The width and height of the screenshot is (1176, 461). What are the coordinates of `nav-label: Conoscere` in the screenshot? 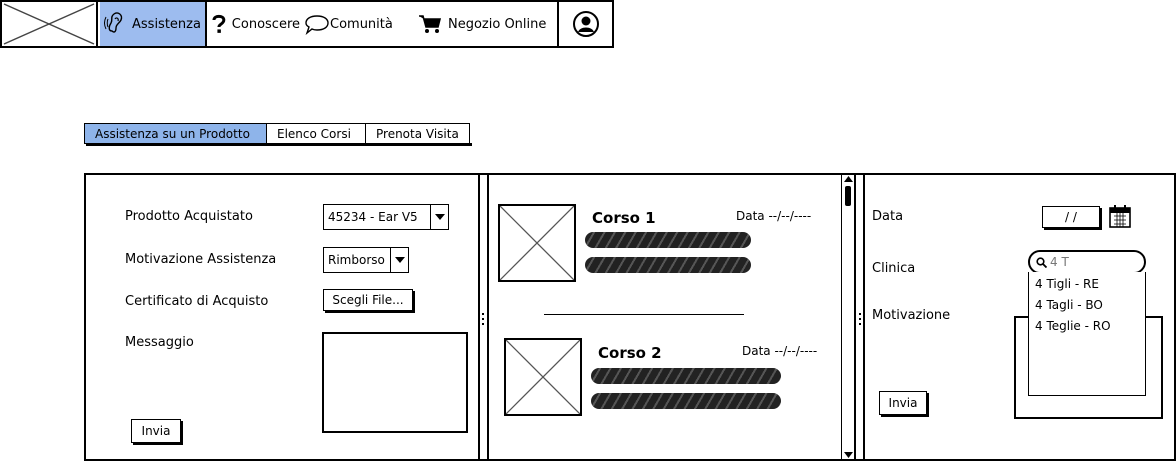 It's located at (265, 24).